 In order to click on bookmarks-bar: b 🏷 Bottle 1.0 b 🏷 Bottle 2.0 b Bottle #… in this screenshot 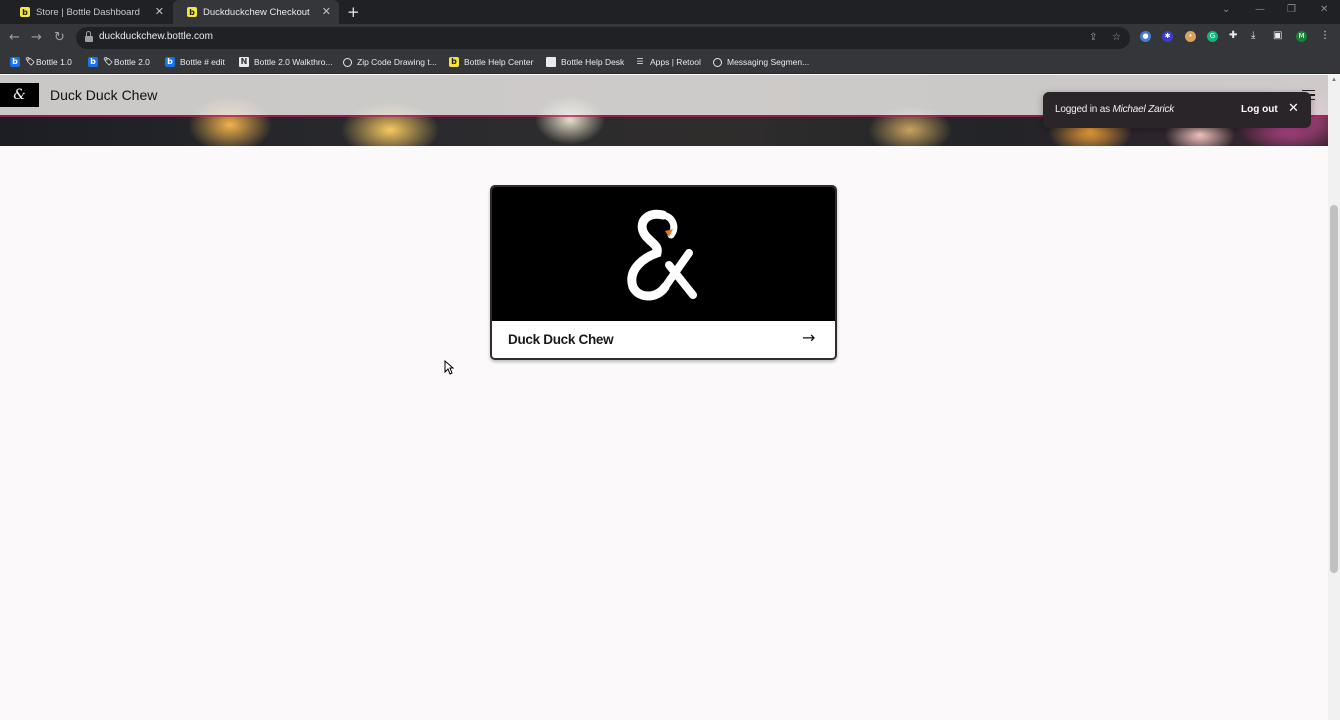, I will do `click(670, 63)`.